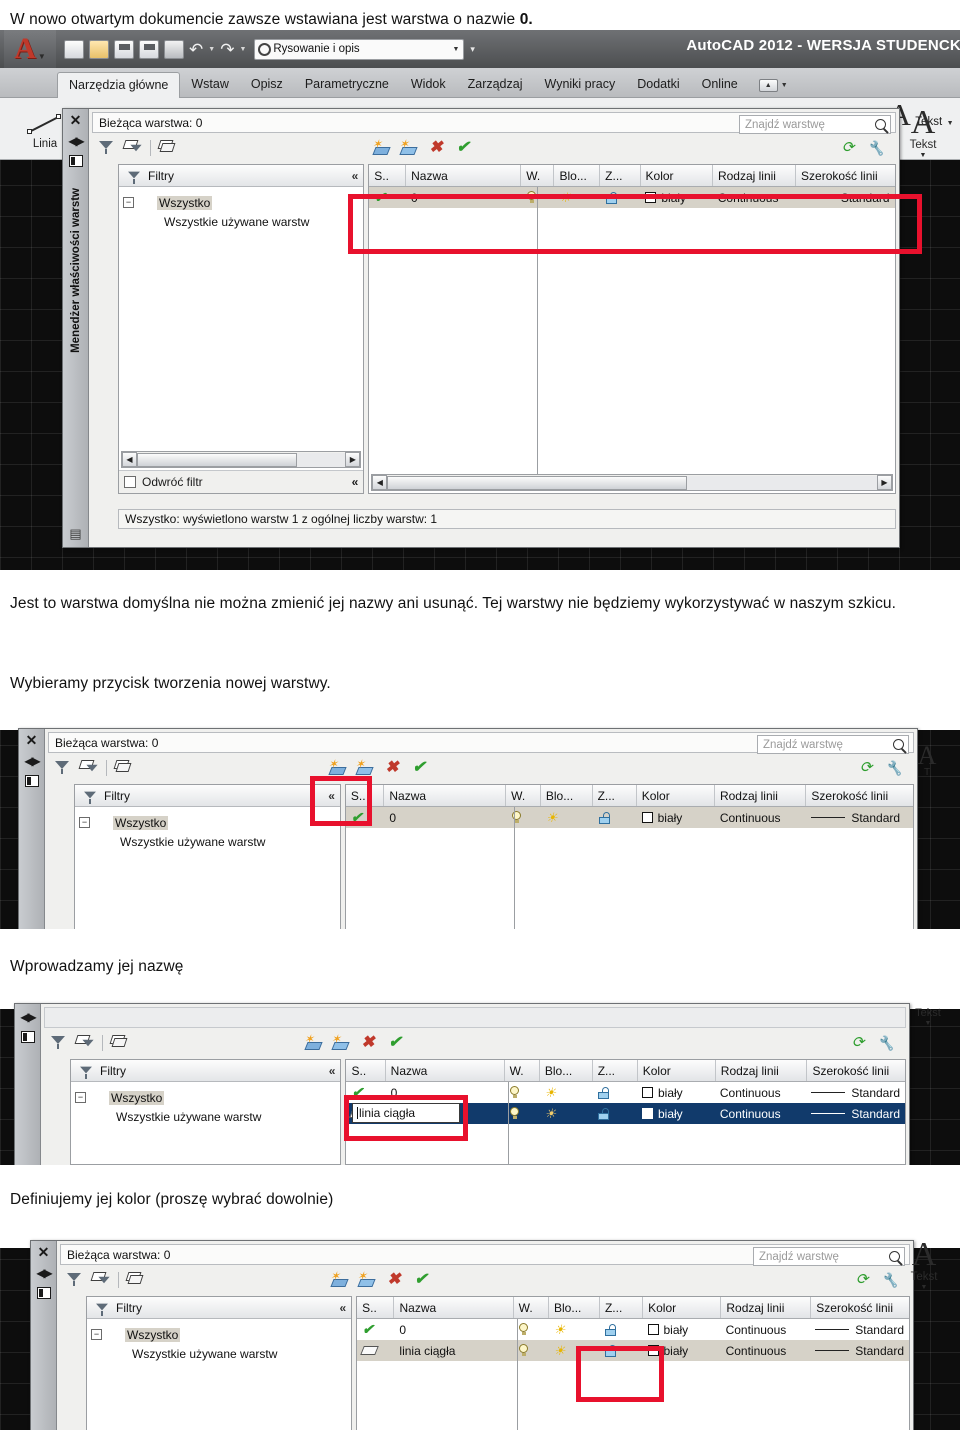 The height and width of the screenshot is (1430, 960). Describe the element at coordinates (380, 482) in the screenshot. I see `scroll-left-icon: ◀` at that location.